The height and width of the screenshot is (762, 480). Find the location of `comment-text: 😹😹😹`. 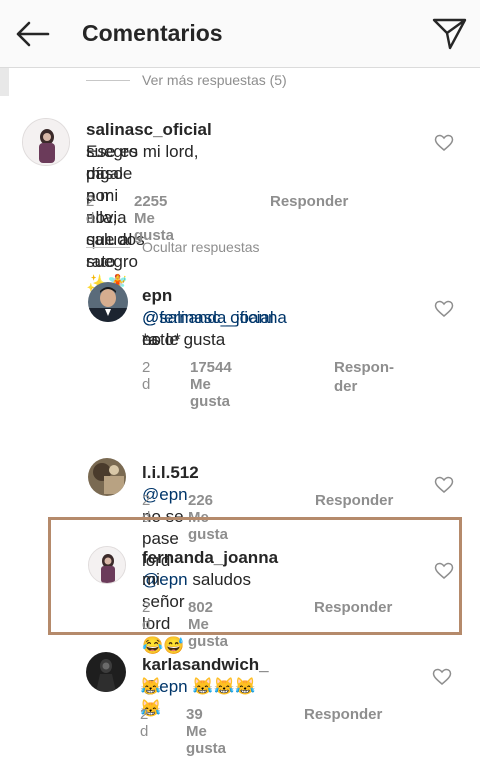

comment-text: 😹😹😹 is located at coordinates (224, 686).